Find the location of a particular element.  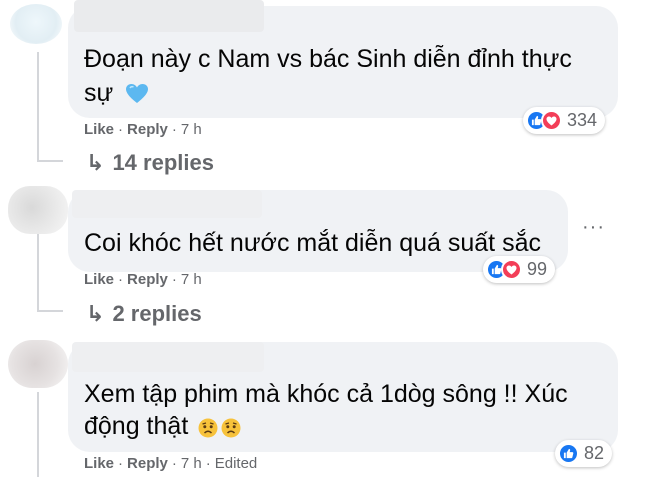

like-reaction-icon is located at coordinates (568, 453).